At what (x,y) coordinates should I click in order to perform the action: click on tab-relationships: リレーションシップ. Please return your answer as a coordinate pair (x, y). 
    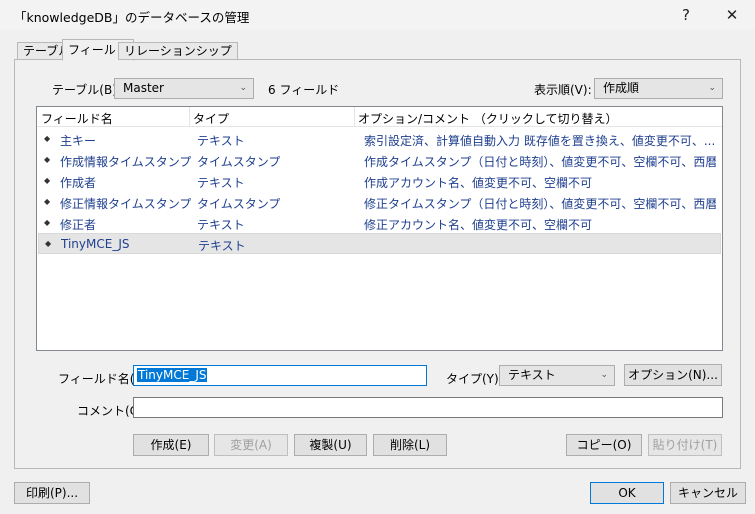
    Looking at the image, I should click on (178, 51).